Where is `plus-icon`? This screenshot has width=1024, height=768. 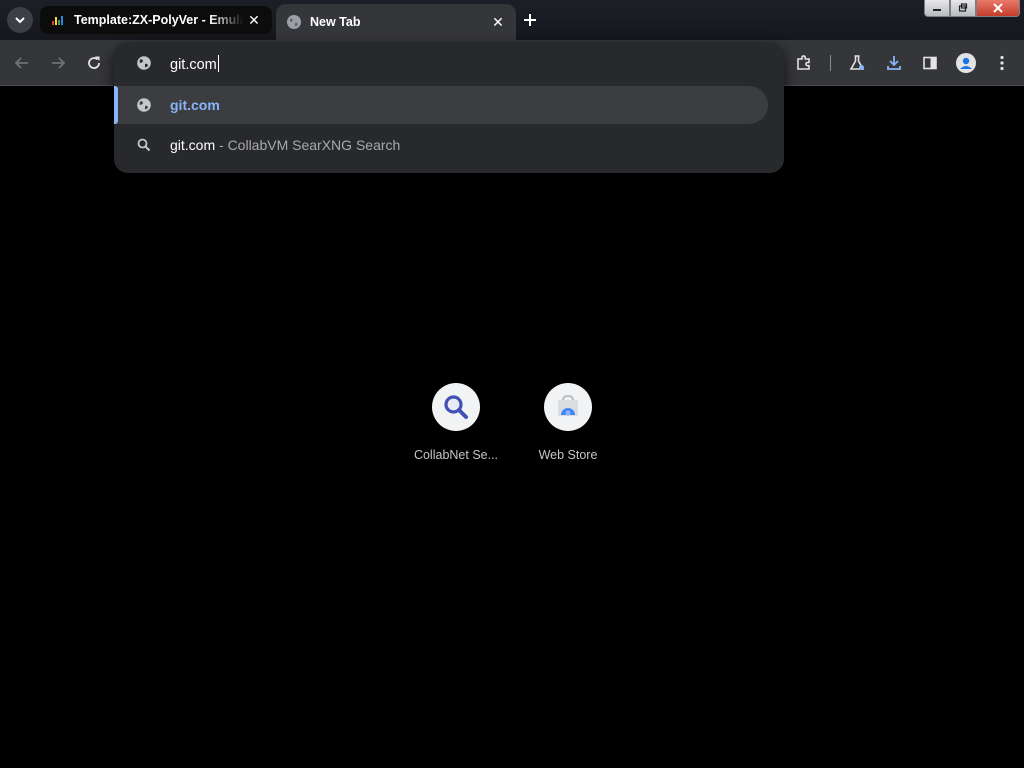
plus-icon is located at coordinates (530, 20).